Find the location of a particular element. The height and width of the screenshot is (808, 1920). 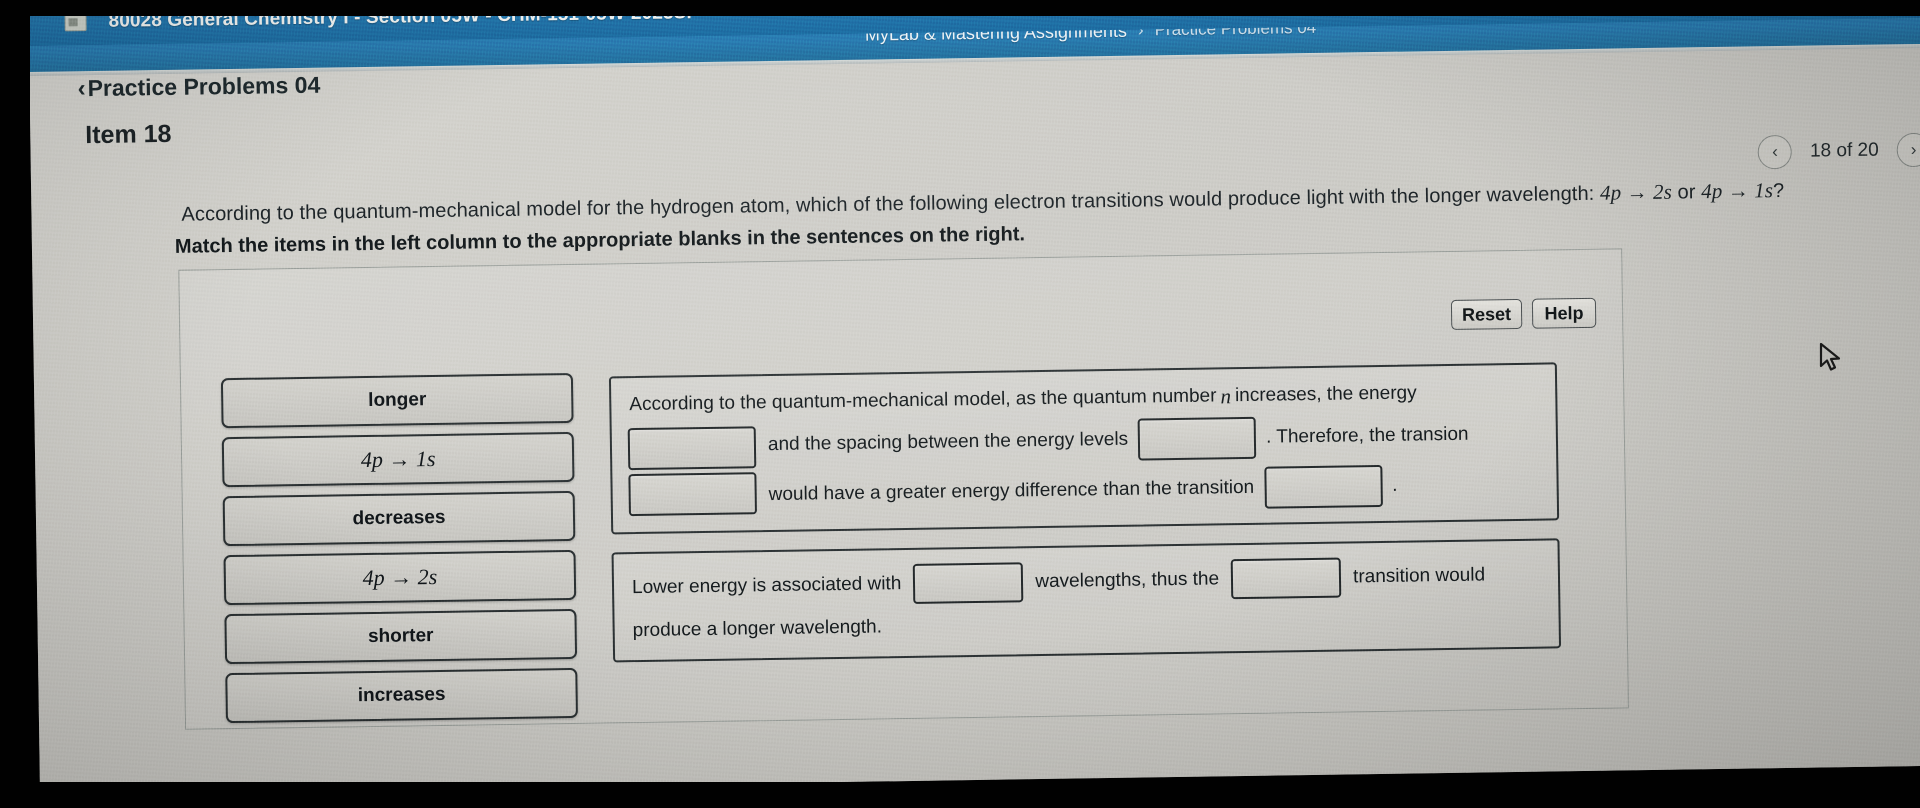

quantum-number-variable: n is located at coordinates (1226, 396).